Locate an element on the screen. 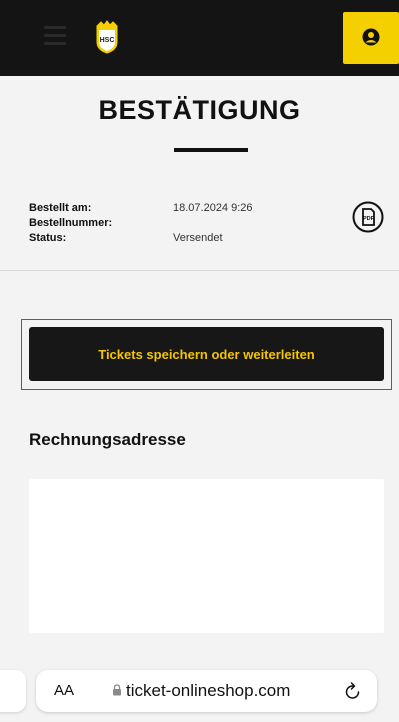  url-text: ticket-onlineshop.com is located at coordinates (208, 690).